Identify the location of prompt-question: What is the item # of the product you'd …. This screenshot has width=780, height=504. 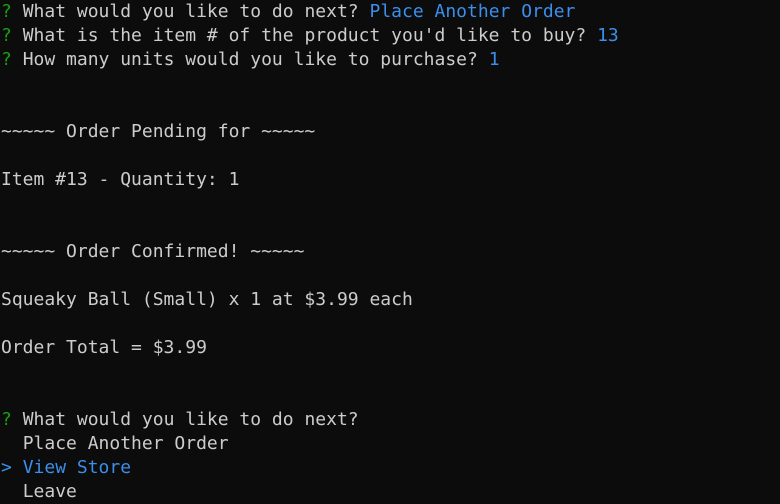
(304, 35).